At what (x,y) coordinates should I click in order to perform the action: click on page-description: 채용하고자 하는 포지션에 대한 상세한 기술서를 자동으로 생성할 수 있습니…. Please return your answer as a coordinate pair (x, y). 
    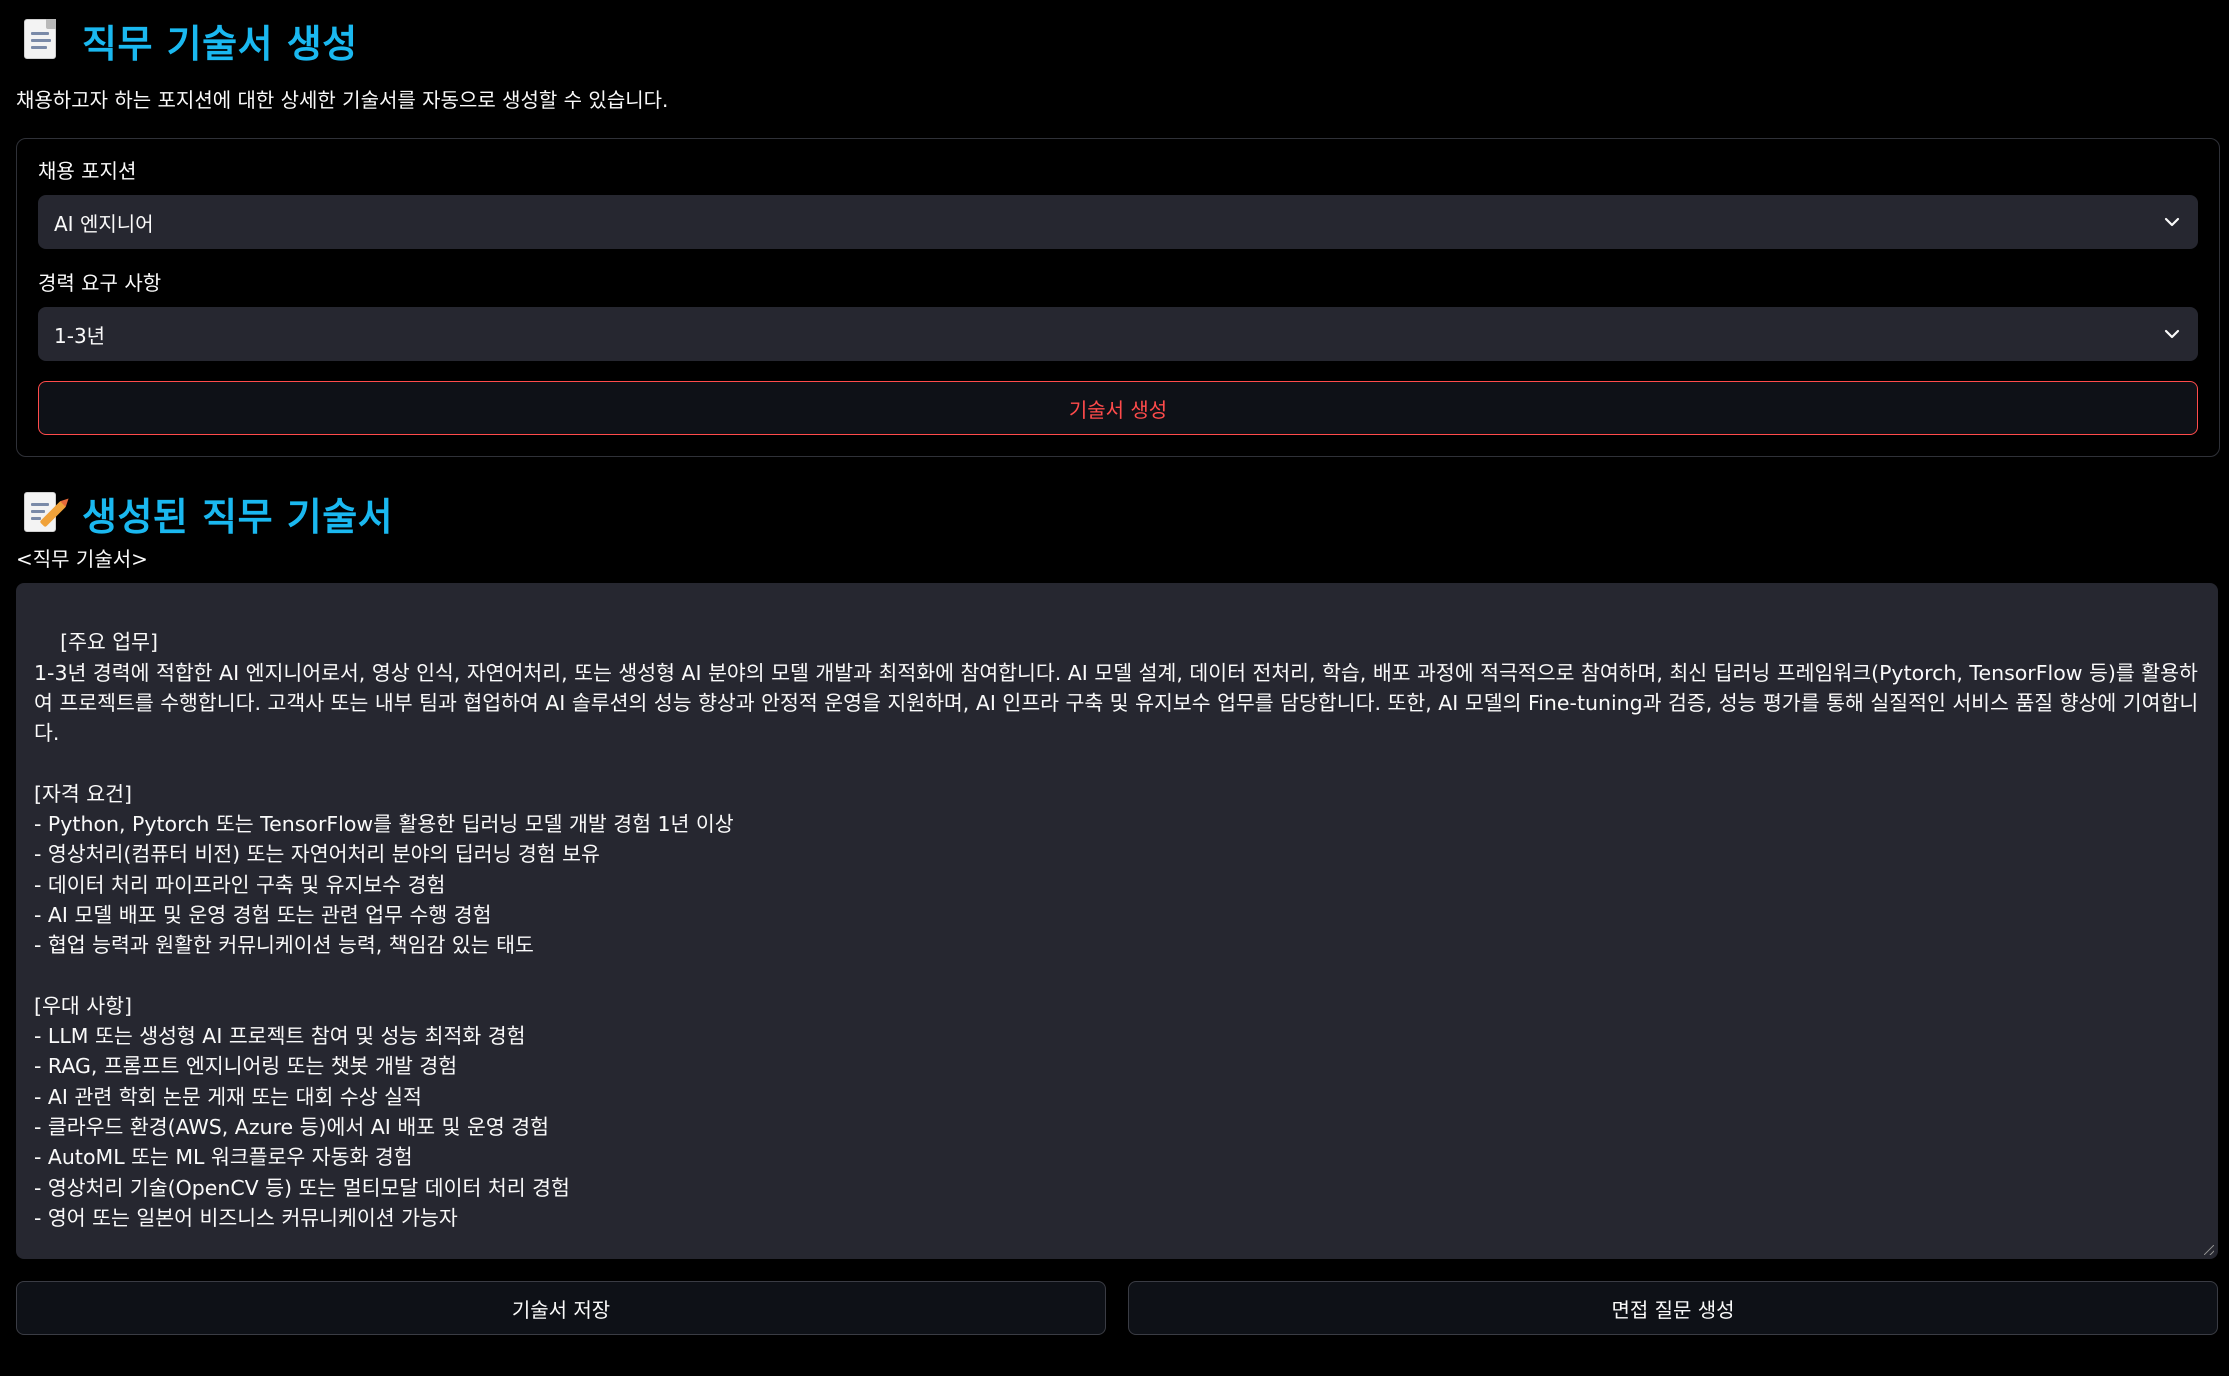
    Looking at the image, I should click on (342, 100).